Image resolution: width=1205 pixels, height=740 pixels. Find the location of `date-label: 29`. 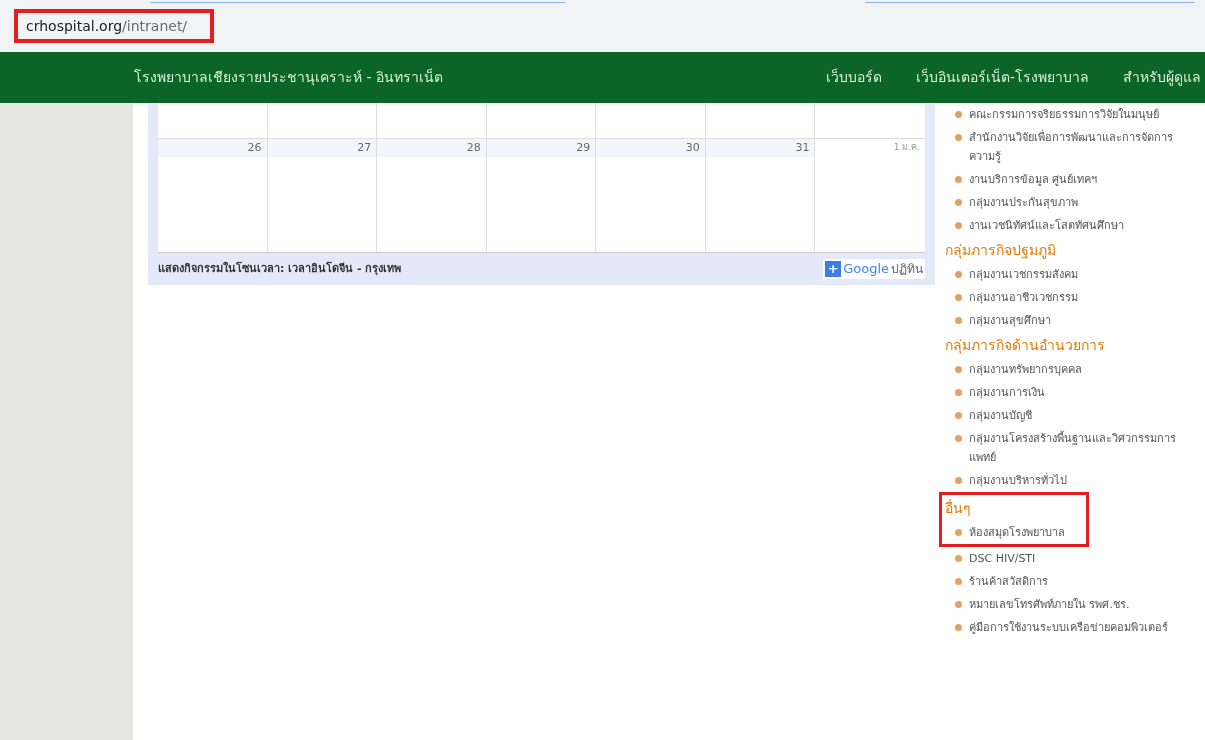

date-label: 29 is located at coordinates (583, 147).